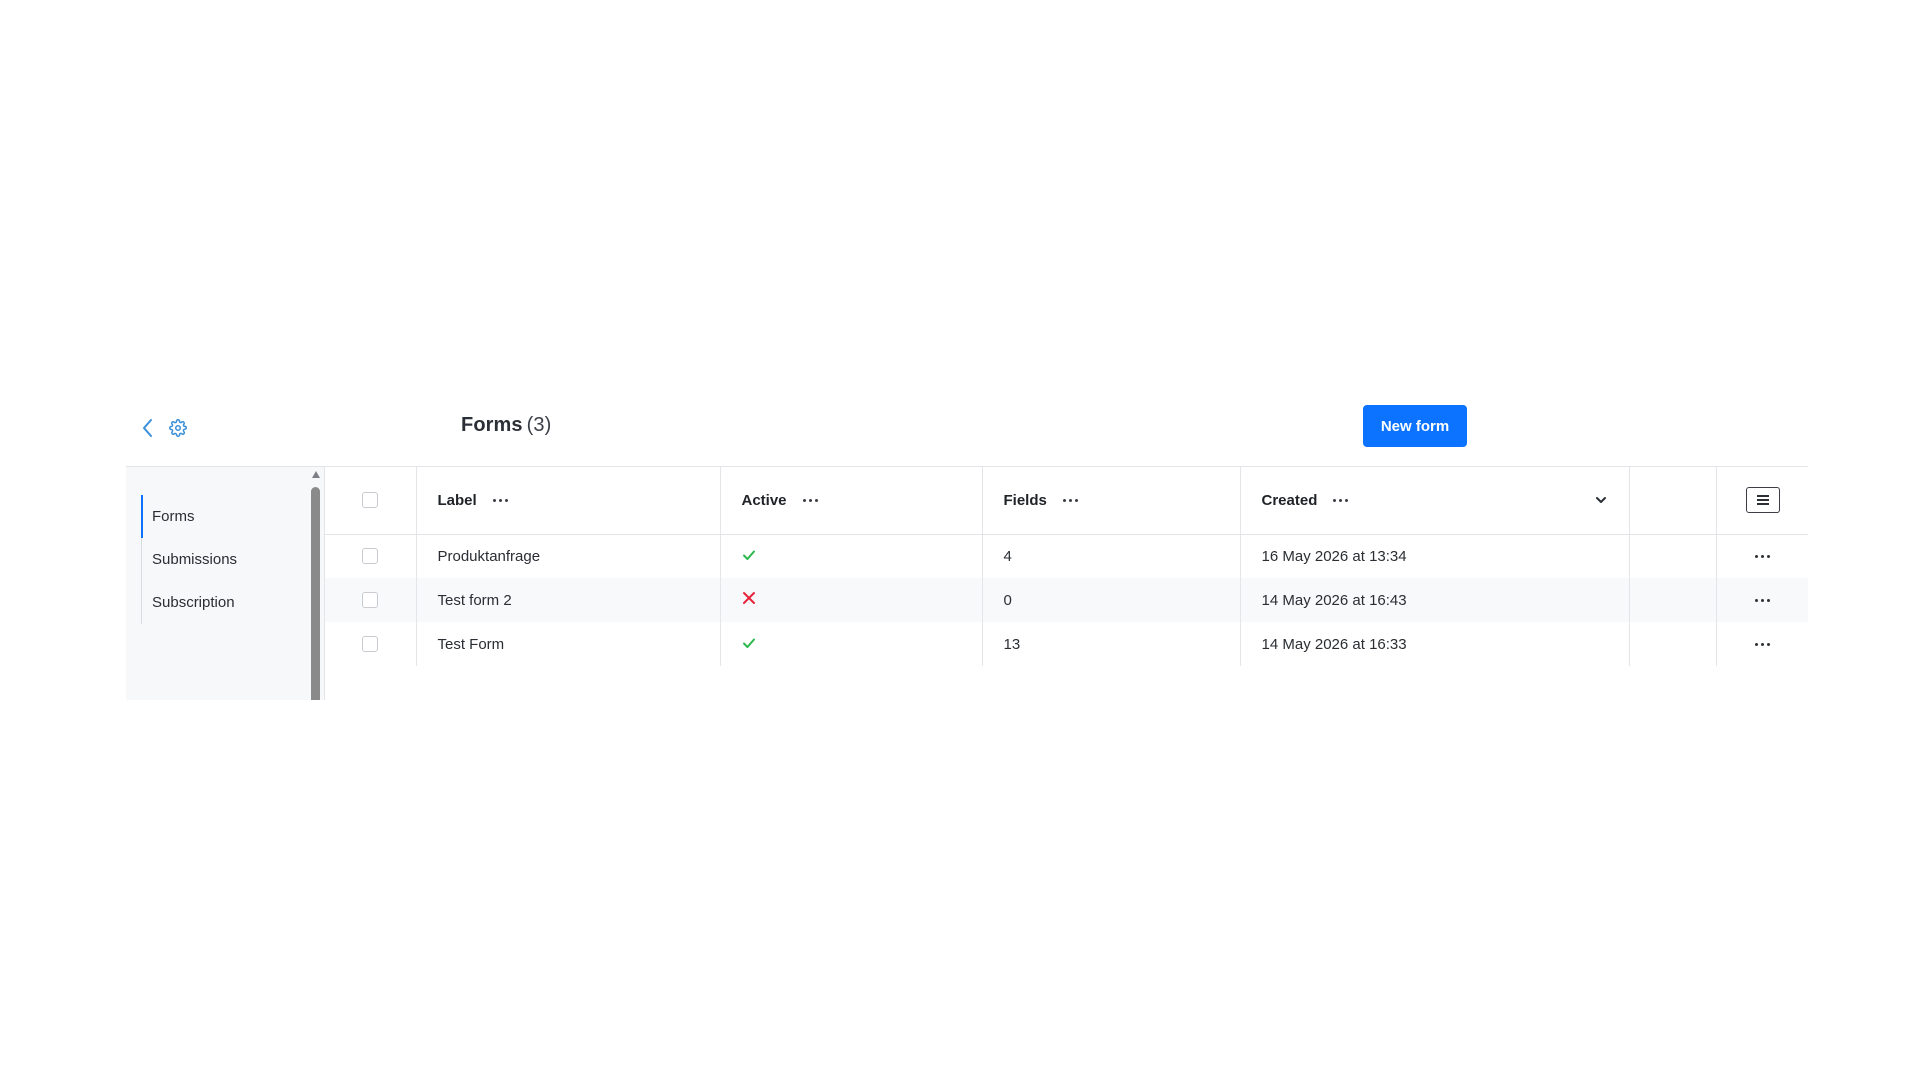 The image size is (1920, 1080). I want to click on back-button, so click(148, 428).